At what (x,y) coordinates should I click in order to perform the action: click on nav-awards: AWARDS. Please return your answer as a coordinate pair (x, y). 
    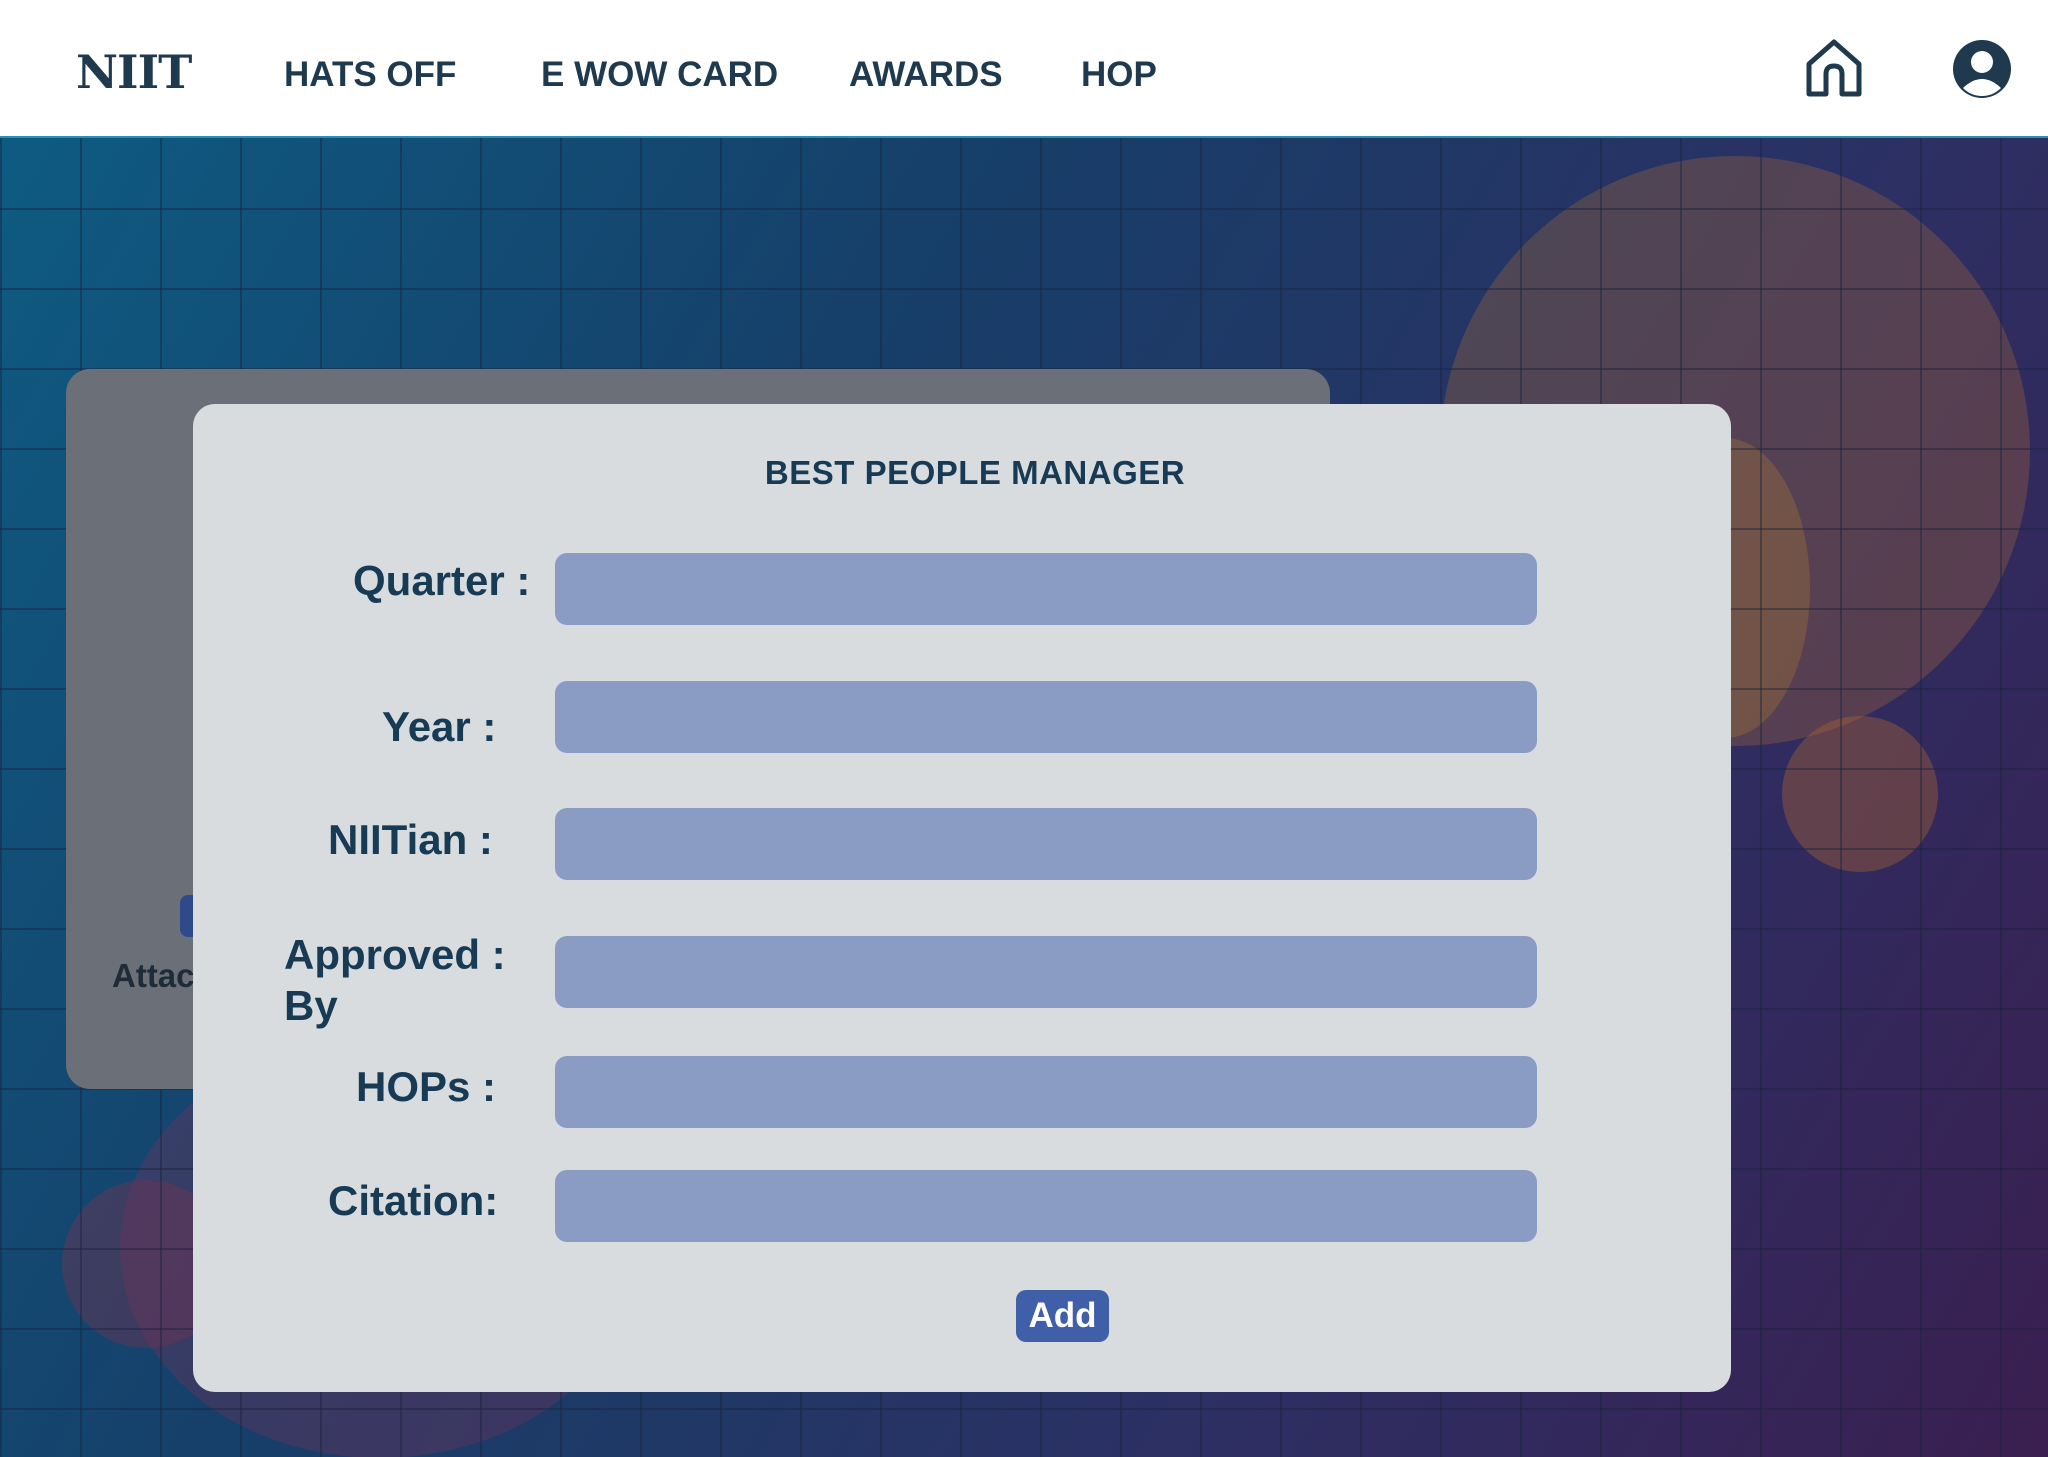
    Looking at the image, I should click on (926, 75).